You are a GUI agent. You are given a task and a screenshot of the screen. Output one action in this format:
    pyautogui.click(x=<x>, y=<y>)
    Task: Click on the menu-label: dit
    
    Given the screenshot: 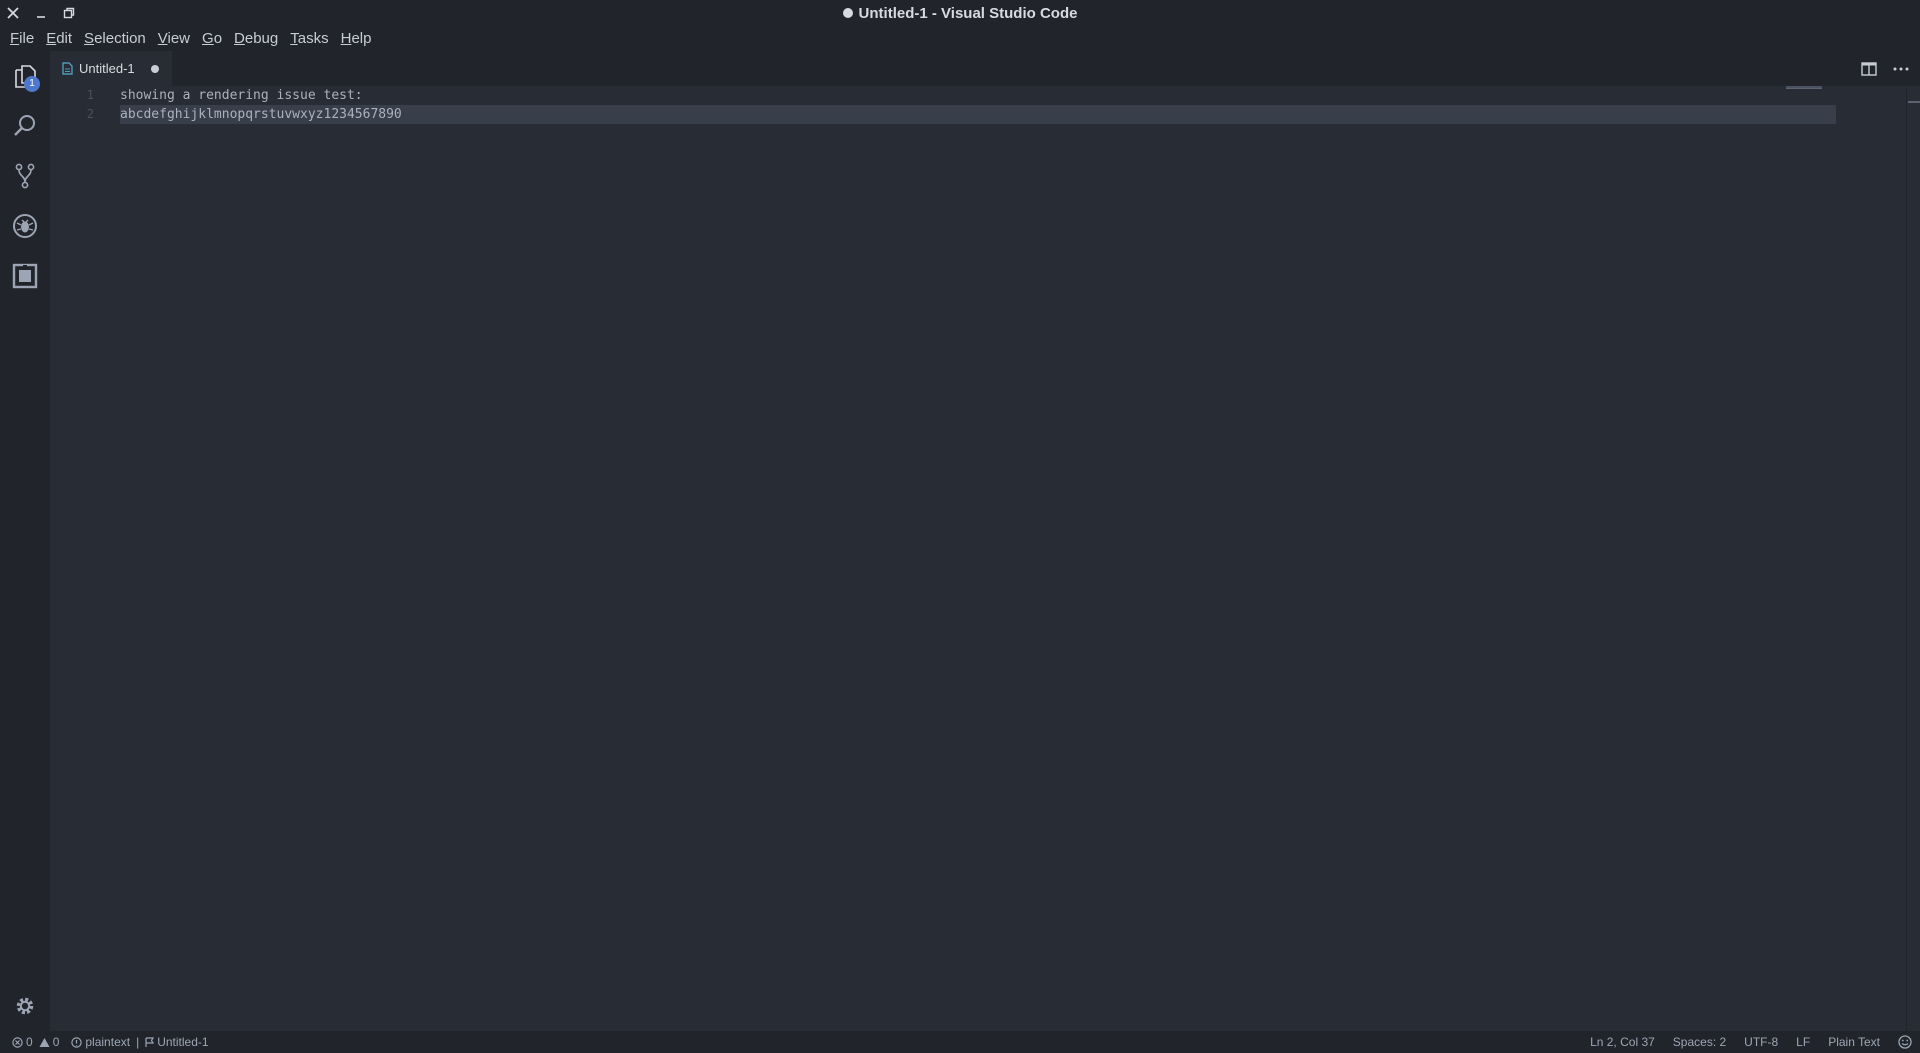 What is the action you would take?
    pyautogui.click(x=64, y=38)
    